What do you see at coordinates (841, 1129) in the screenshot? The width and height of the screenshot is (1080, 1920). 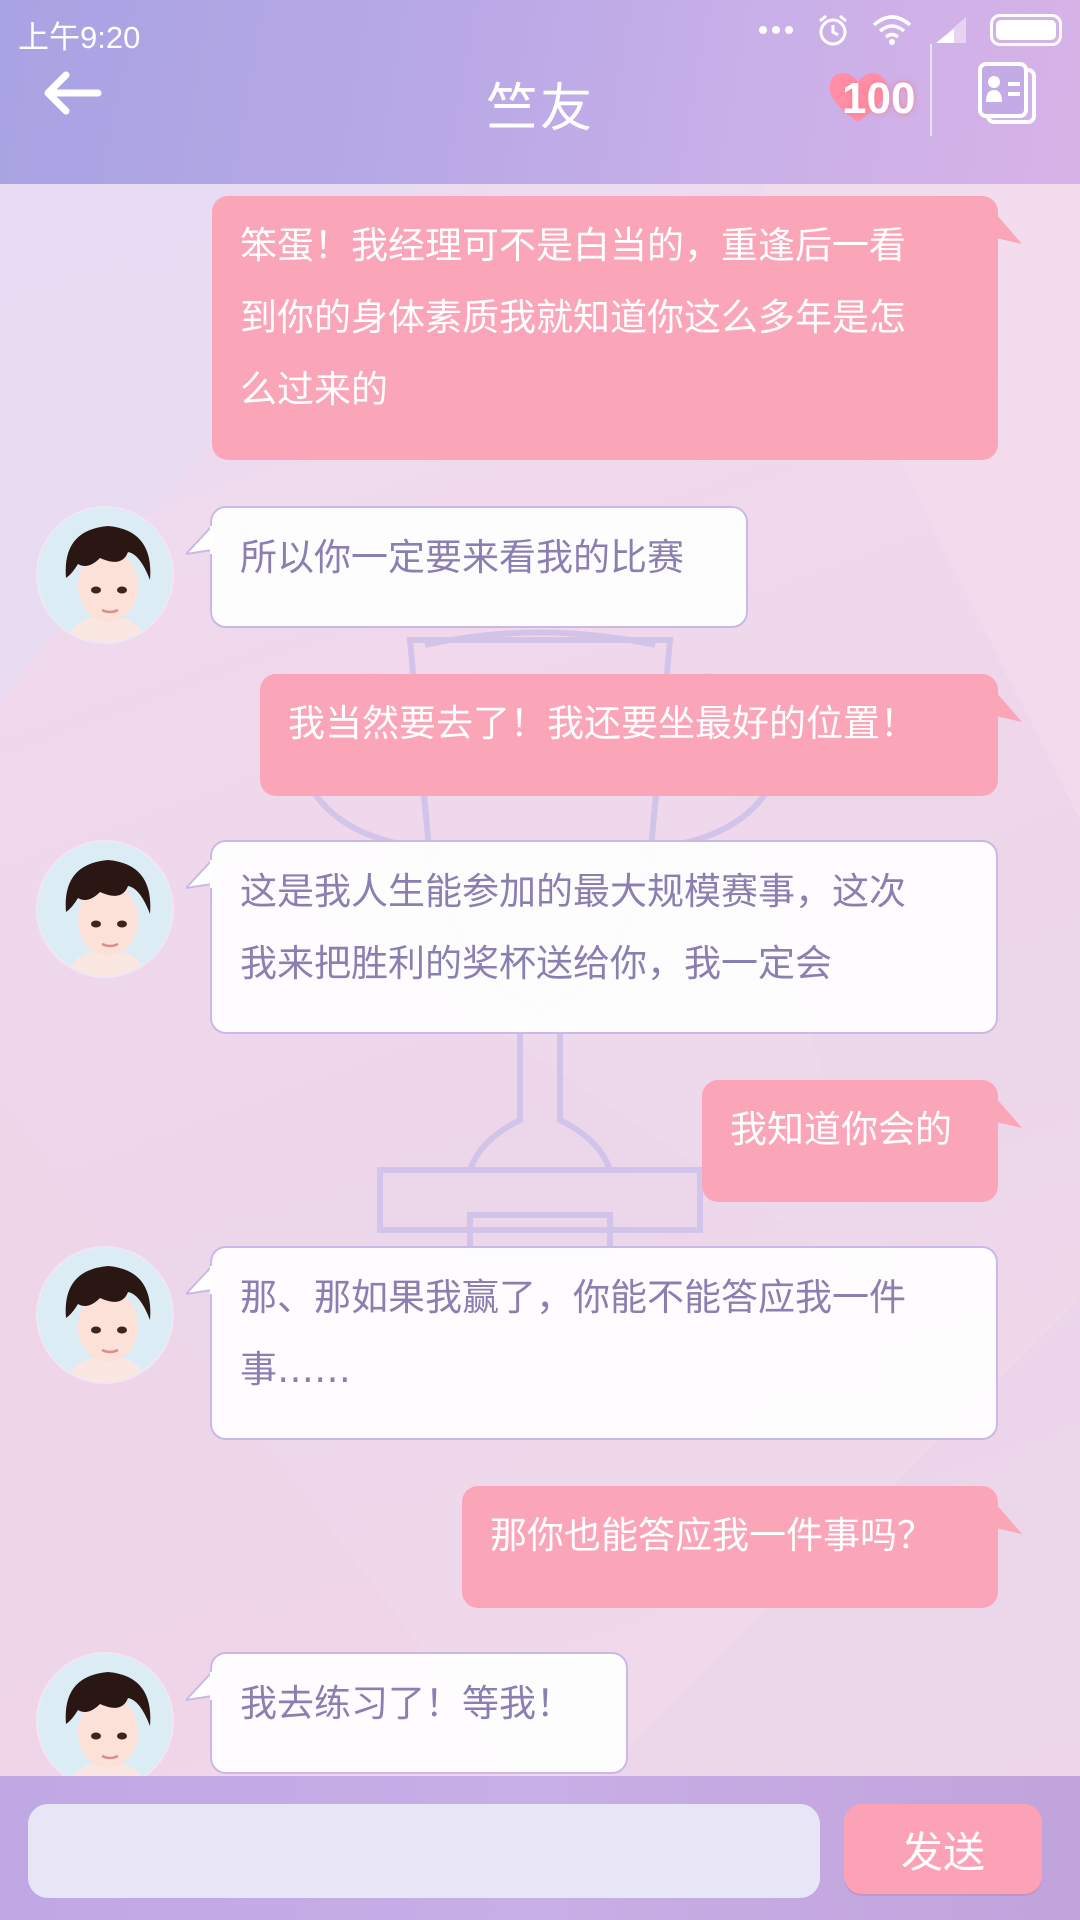 I see `message-line: 我知道你会的` at bounding box center [841, 1129].